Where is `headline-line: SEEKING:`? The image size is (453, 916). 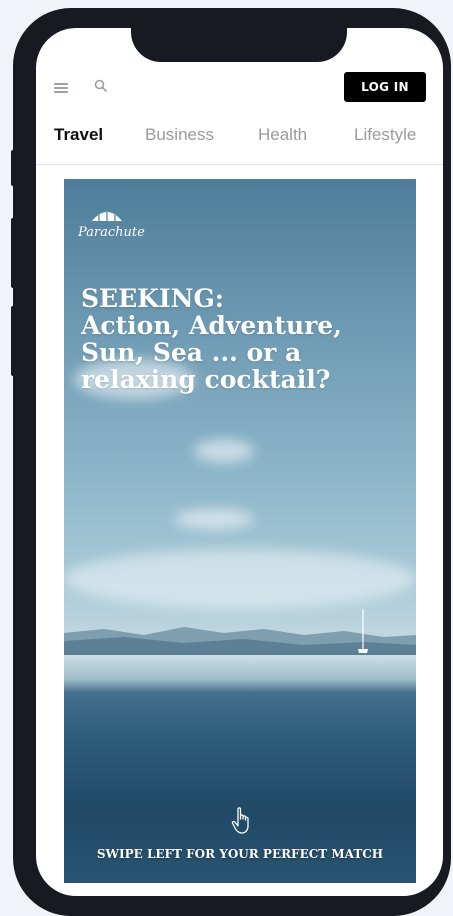 headline-line: SEEKING: is located at coordinates (153, 298).